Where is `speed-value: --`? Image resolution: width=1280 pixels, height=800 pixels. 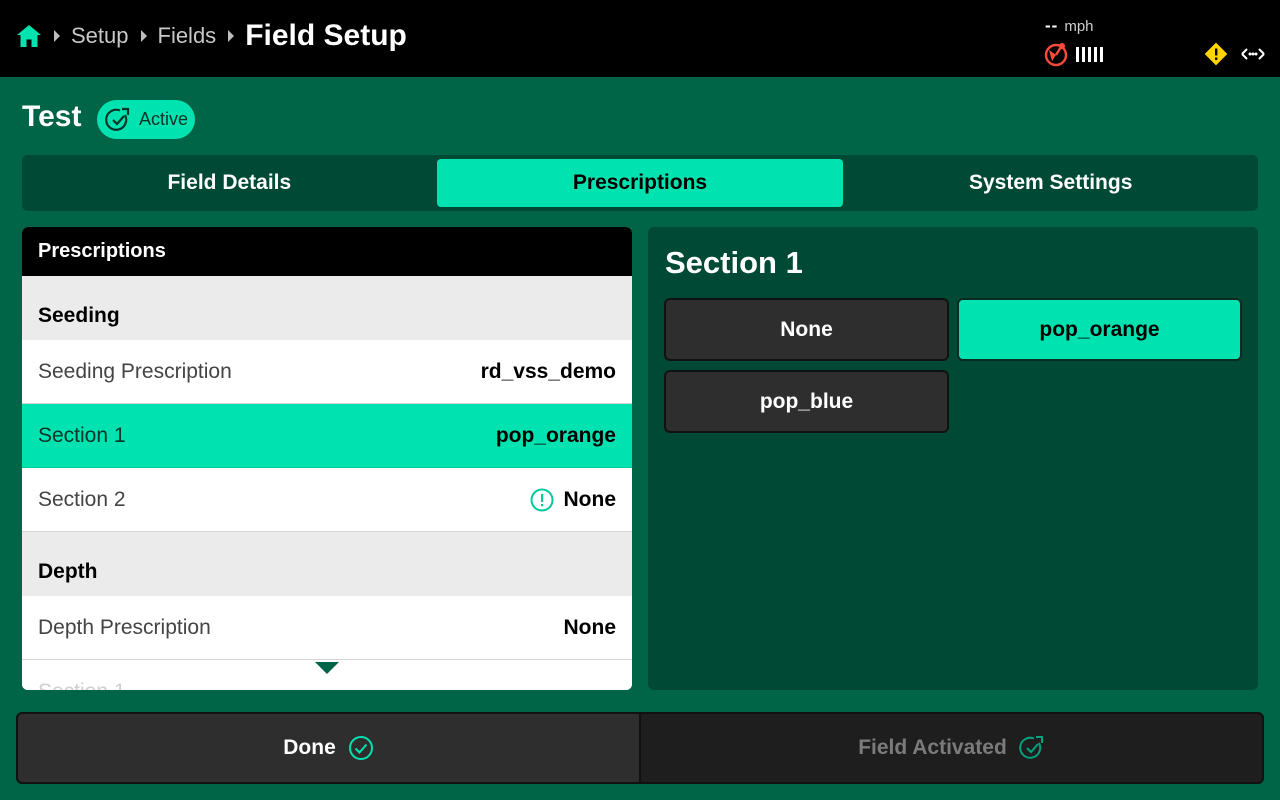
speed-value: -- is located at coordinates (1052, 25).